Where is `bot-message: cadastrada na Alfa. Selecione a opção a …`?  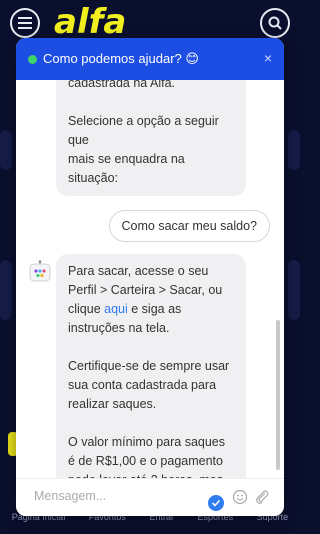 bot-message: cadastrada na Alfa. Selecione a opção a … is located at coordinates (151, 138).